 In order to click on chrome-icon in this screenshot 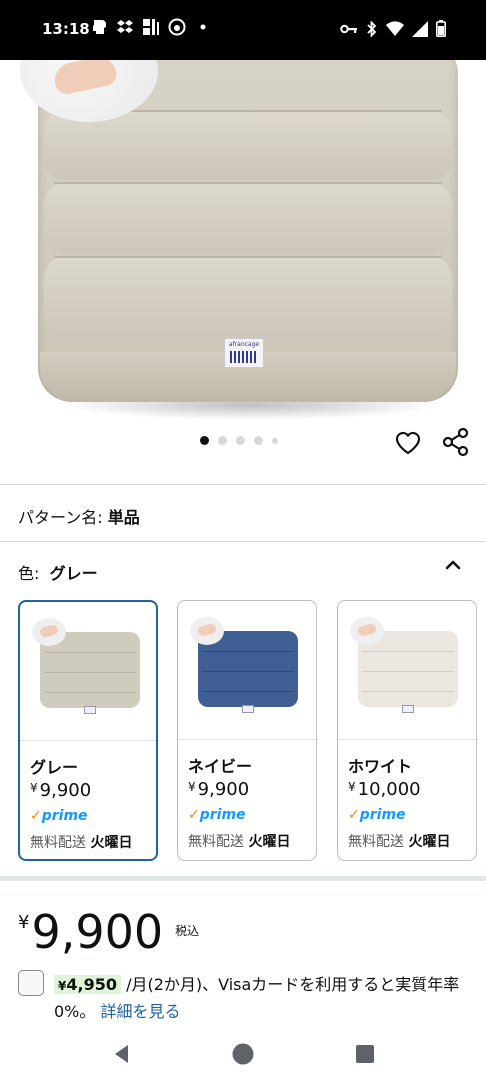, I will do `click(177, 27)`.